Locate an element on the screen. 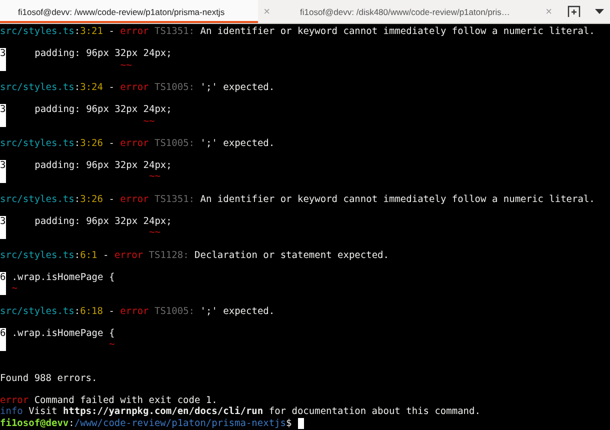 The image size is (610, 430). error-message: src/styles.ts:6:18 - error TS1005: ';' expected. is located at coordinates (138, 311).